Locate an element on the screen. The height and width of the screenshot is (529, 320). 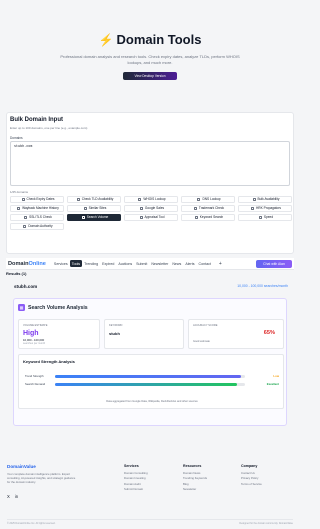
tool-button: Check TLD Availability is located at coordinates (94, 199).